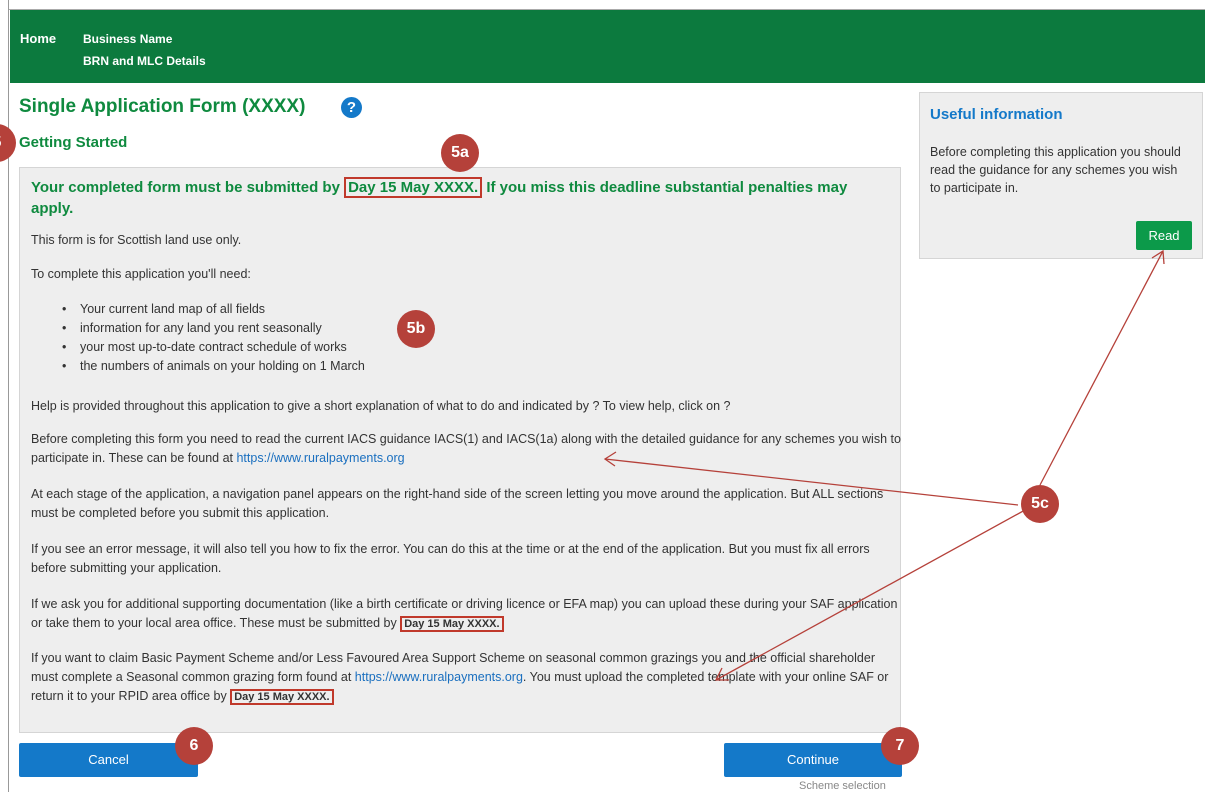 The image size is (1205, 792). I want to click on deadline-prefix: Your completed form must be submitted by, so click(185, 187).